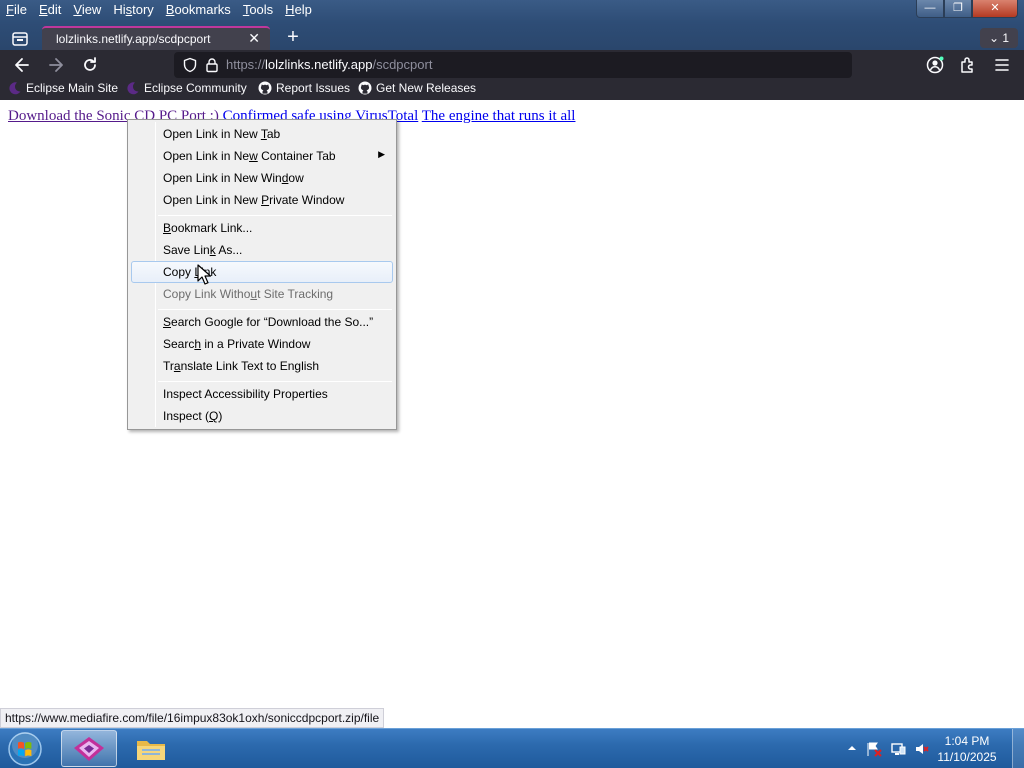  I want to click on submenu-arrow-icon: ▶, so click(381, 154).